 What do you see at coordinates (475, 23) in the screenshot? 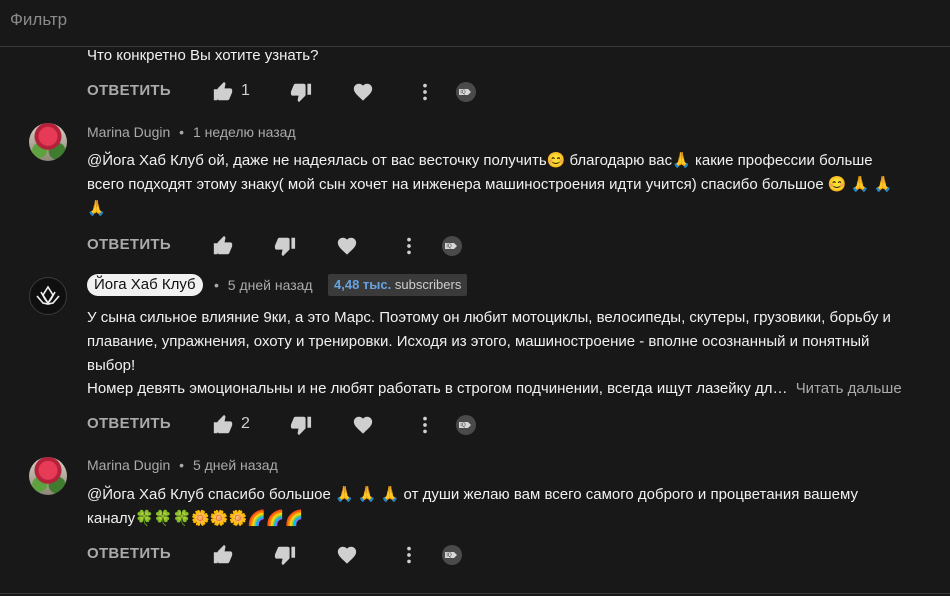
I see `filter-bar: Фильтр` at bounding box center [475, 23].